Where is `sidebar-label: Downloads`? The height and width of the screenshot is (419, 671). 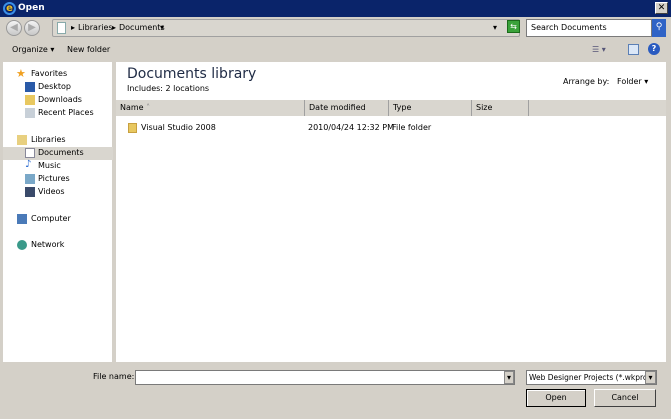
sidebar-label: Downloads is located at coordinates (60, 99).